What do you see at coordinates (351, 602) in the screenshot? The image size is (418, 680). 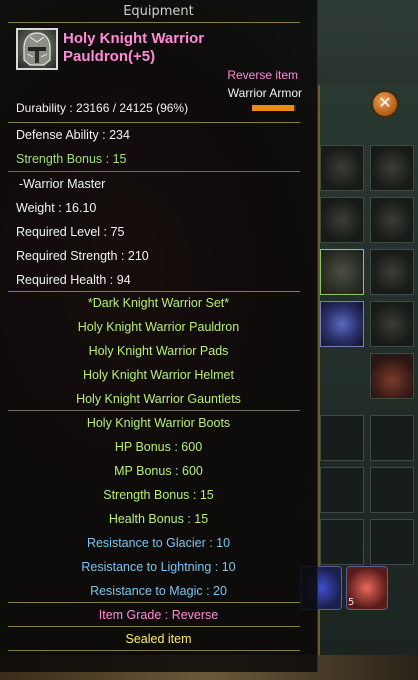 I see `belt-count: 5` at bounding box center [351, 602].